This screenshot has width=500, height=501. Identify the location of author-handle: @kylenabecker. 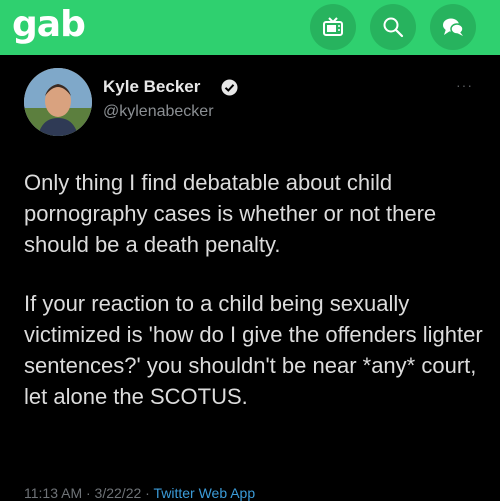
(158, 112).